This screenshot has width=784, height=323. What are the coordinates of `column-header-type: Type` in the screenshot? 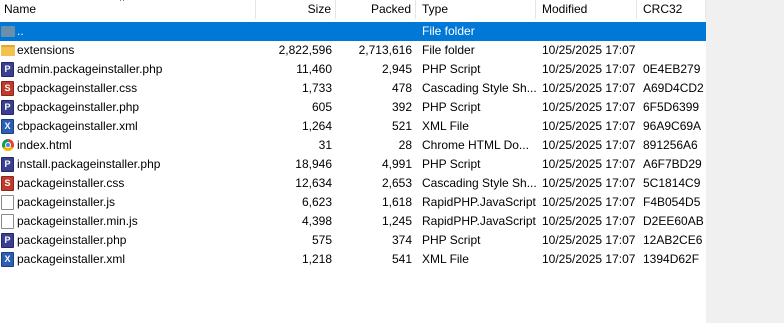 It's located at (476, 9).